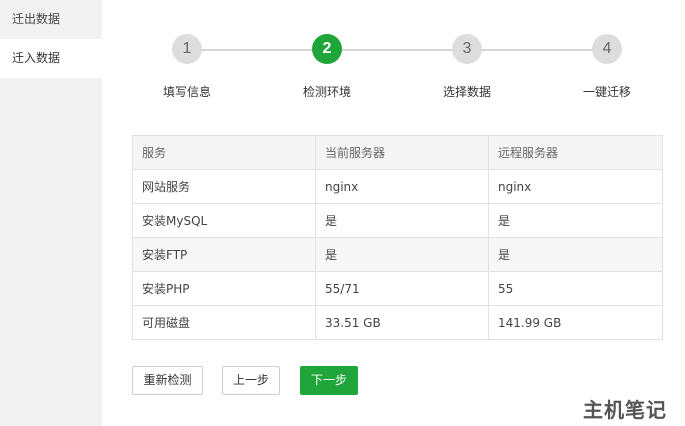  I want to click on table-row: 可用磁盘 33.51 GB 141.99 GB, so click(397, 322).